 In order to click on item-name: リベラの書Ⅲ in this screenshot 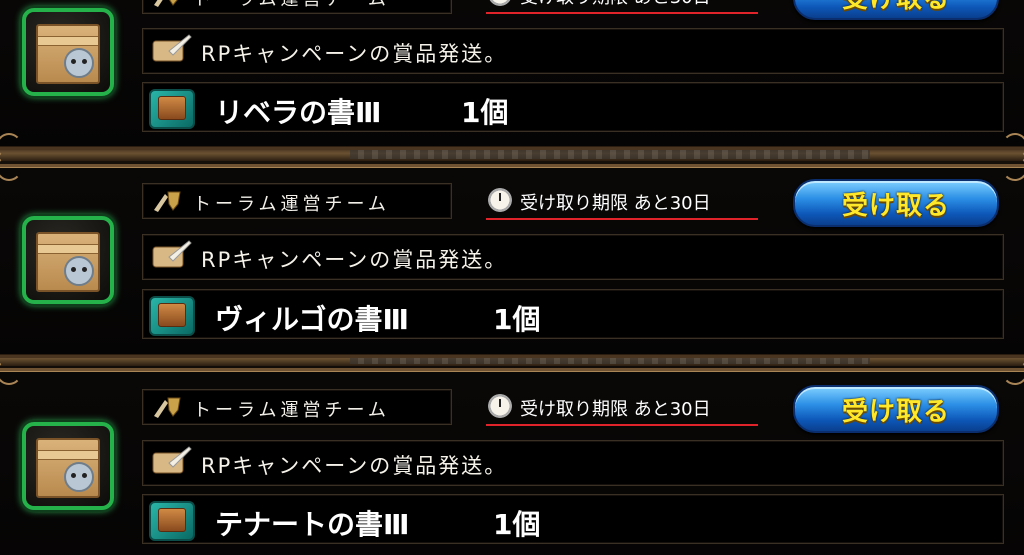, I will do `click(298, 112)`.